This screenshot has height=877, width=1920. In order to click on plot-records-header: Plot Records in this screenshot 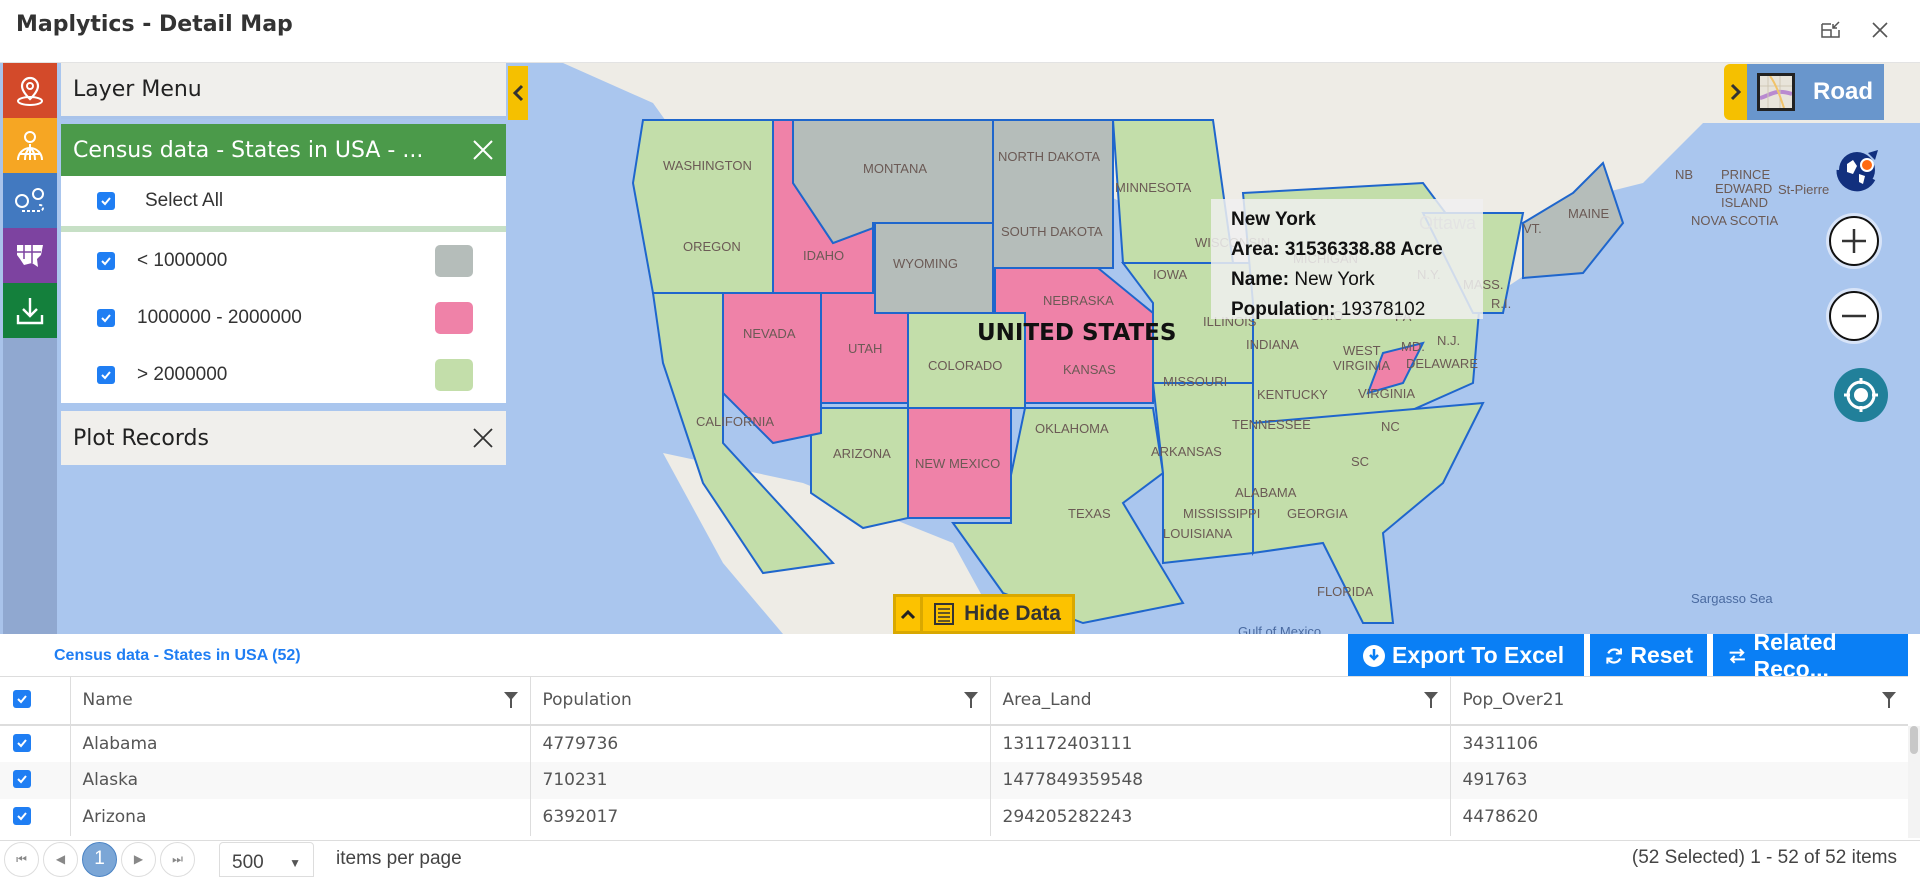, I will do `click(283, 438)`.